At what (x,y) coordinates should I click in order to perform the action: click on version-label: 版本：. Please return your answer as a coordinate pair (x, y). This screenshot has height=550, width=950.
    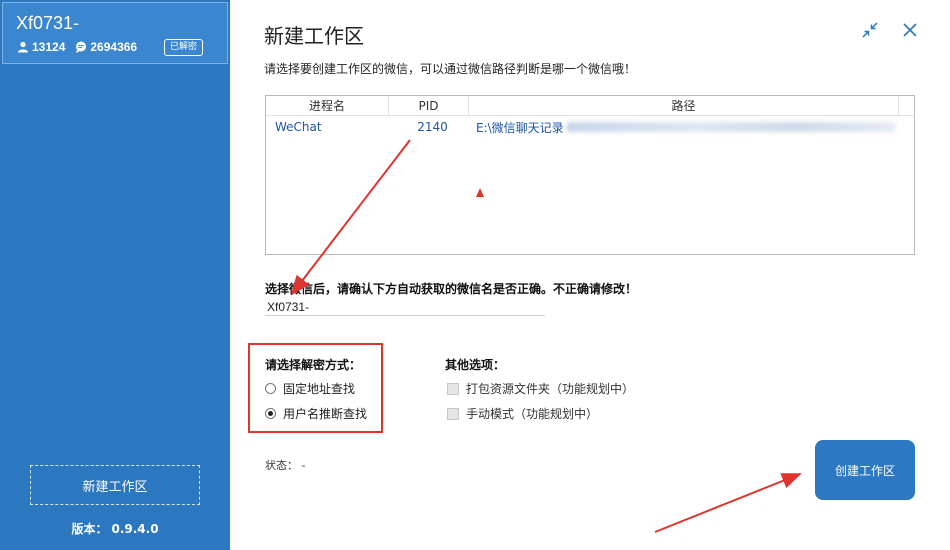
    Looking at the image, I should click on (89, 529).